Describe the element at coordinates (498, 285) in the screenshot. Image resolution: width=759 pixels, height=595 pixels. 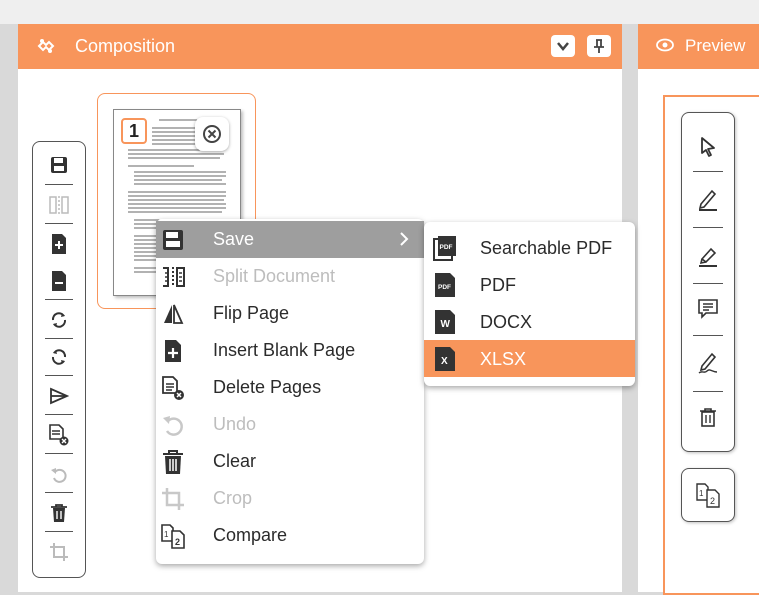
I see `submenu-item-label: PDF` at that location.